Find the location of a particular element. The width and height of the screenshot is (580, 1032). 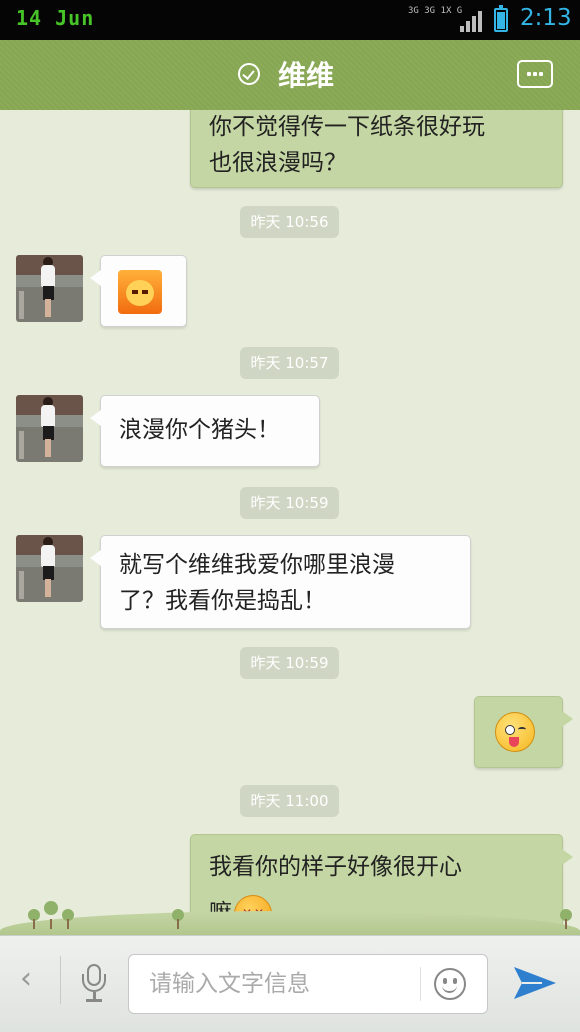

chevron-left-icon: ‹ is located at coordinates (26, 979).